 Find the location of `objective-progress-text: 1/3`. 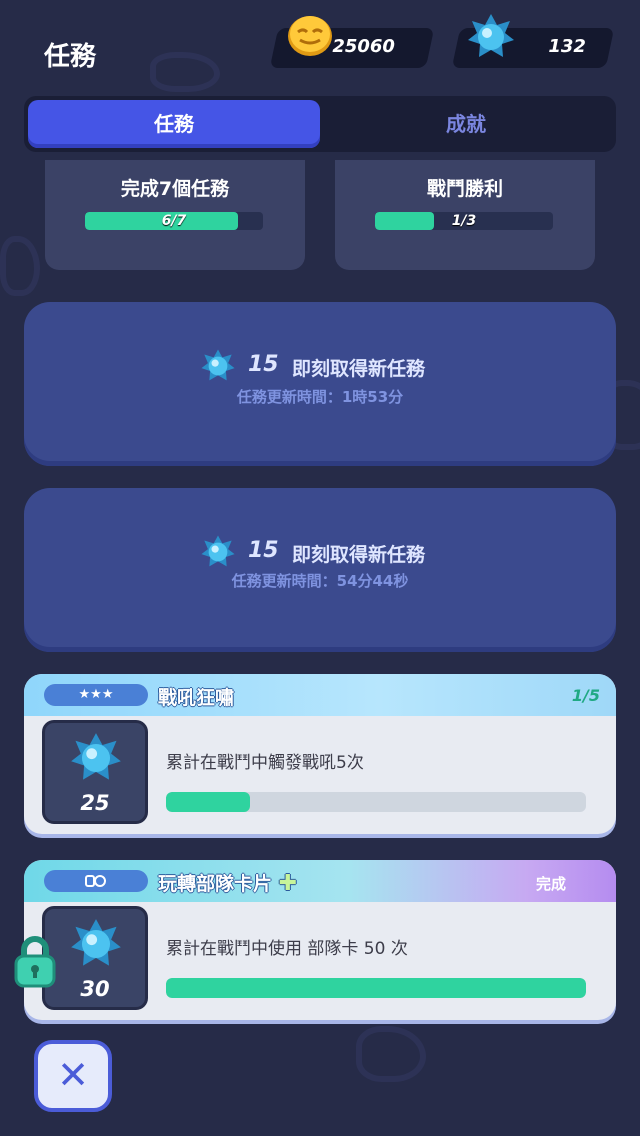

objective-progress-text: 1/3 is located at coordinates (464, 221).